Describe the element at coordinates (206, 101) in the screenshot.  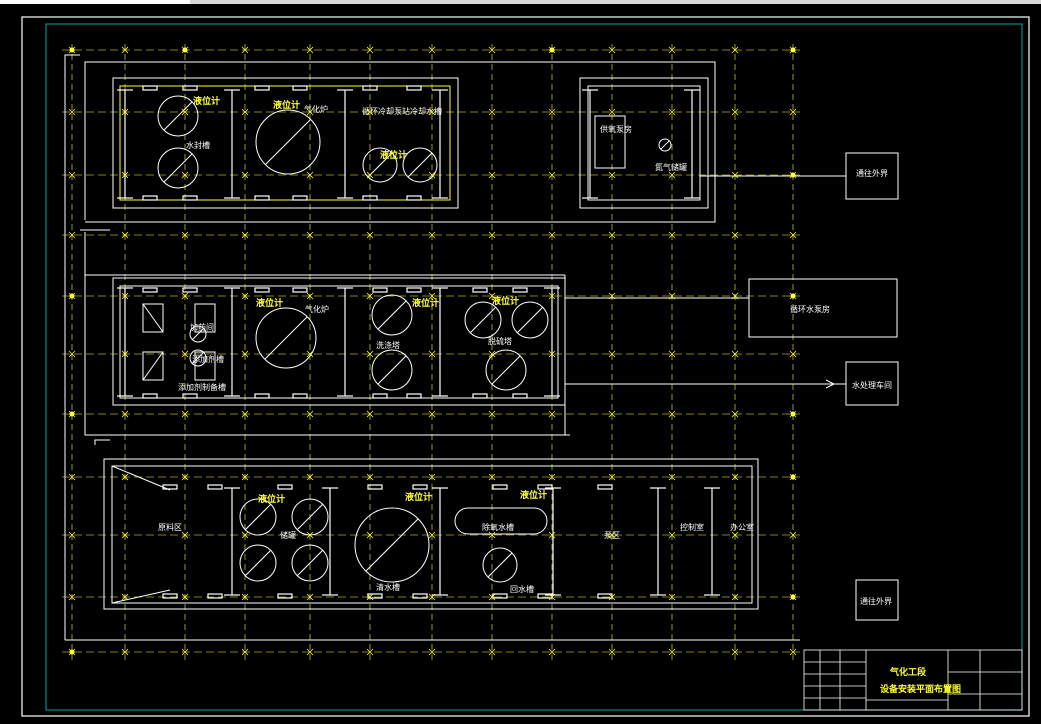
I see `tag-1: 液位计` at that location.